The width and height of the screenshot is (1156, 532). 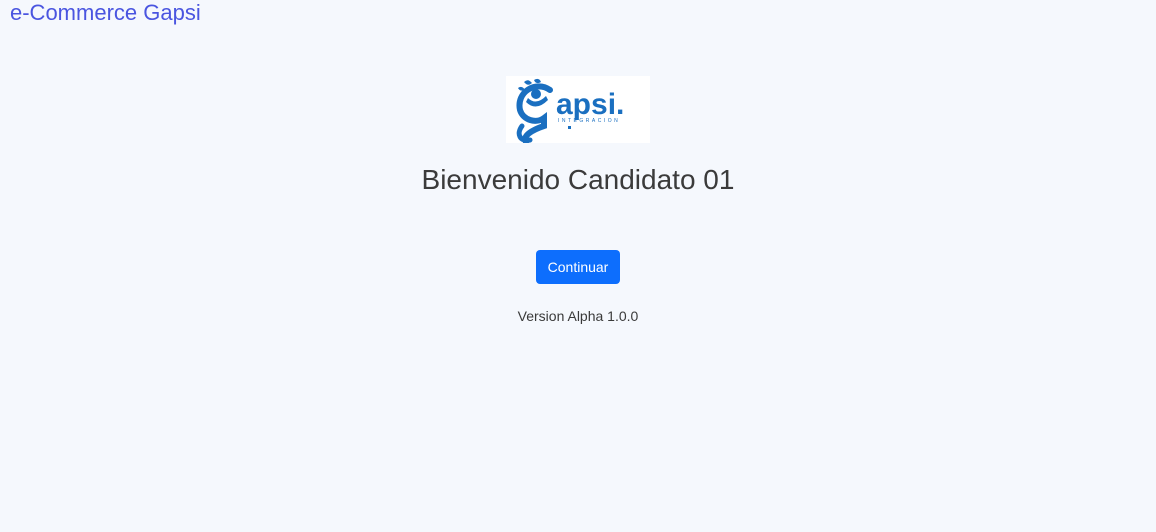 I want to click on version-label: Version Alpha 1.0.0, so click(x=578, y=315).